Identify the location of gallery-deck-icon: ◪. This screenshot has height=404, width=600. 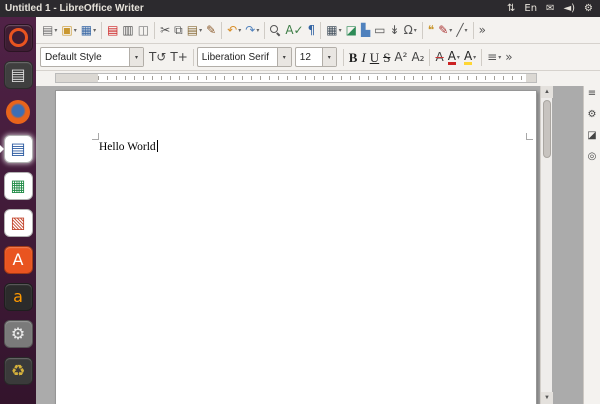
(591, 136).